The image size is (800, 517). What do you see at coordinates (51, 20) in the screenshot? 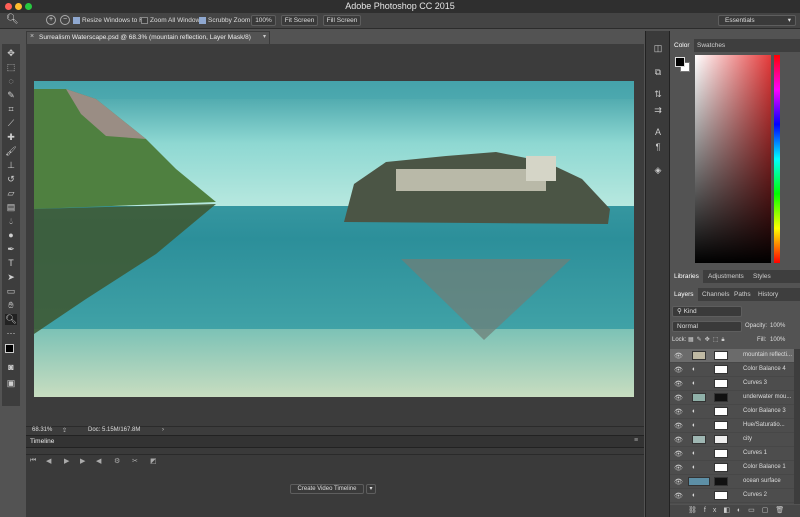
I see `zoom-in-icon: +` at bounding box center [51, 20].